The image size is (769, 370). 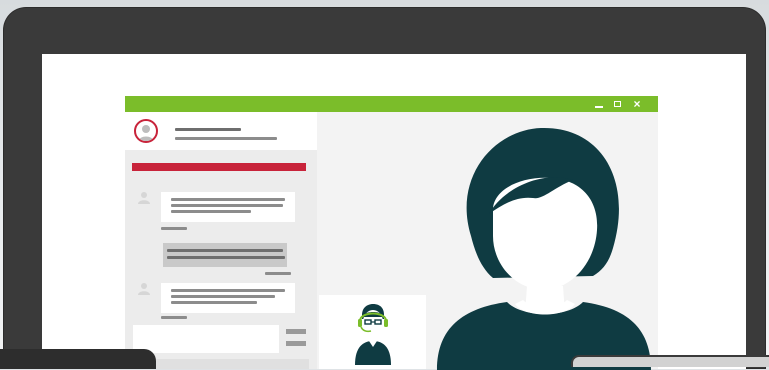 I want to click on contact-status-placeholder, so click(x=226, y=138).